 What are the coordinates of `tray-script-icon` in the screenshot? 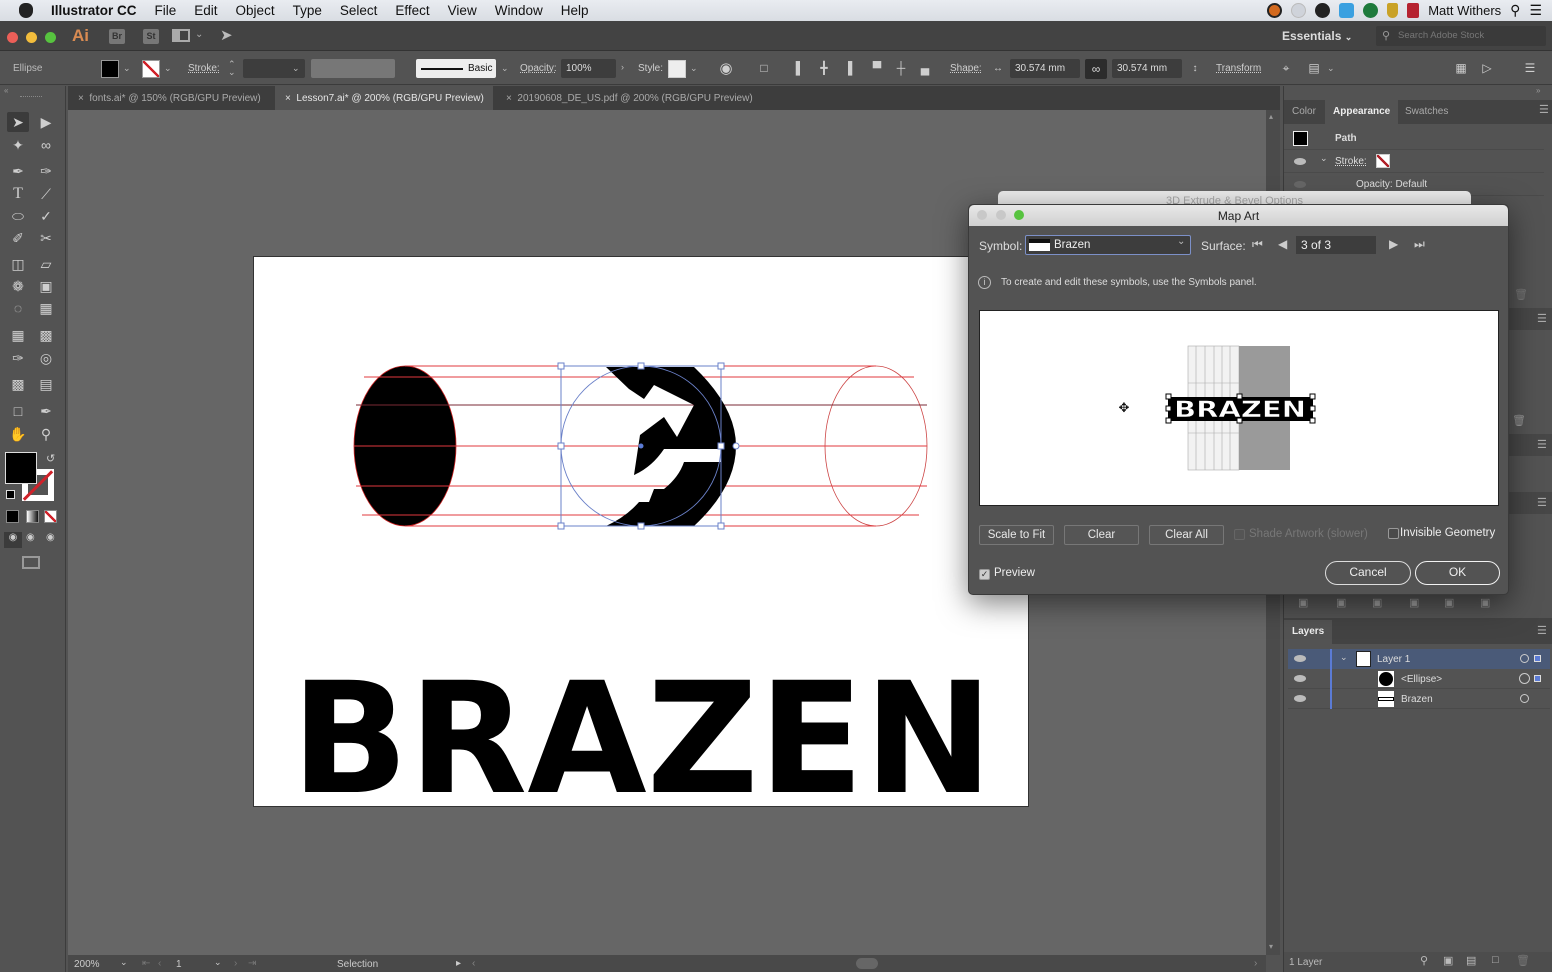 It's located at (1371, 10).